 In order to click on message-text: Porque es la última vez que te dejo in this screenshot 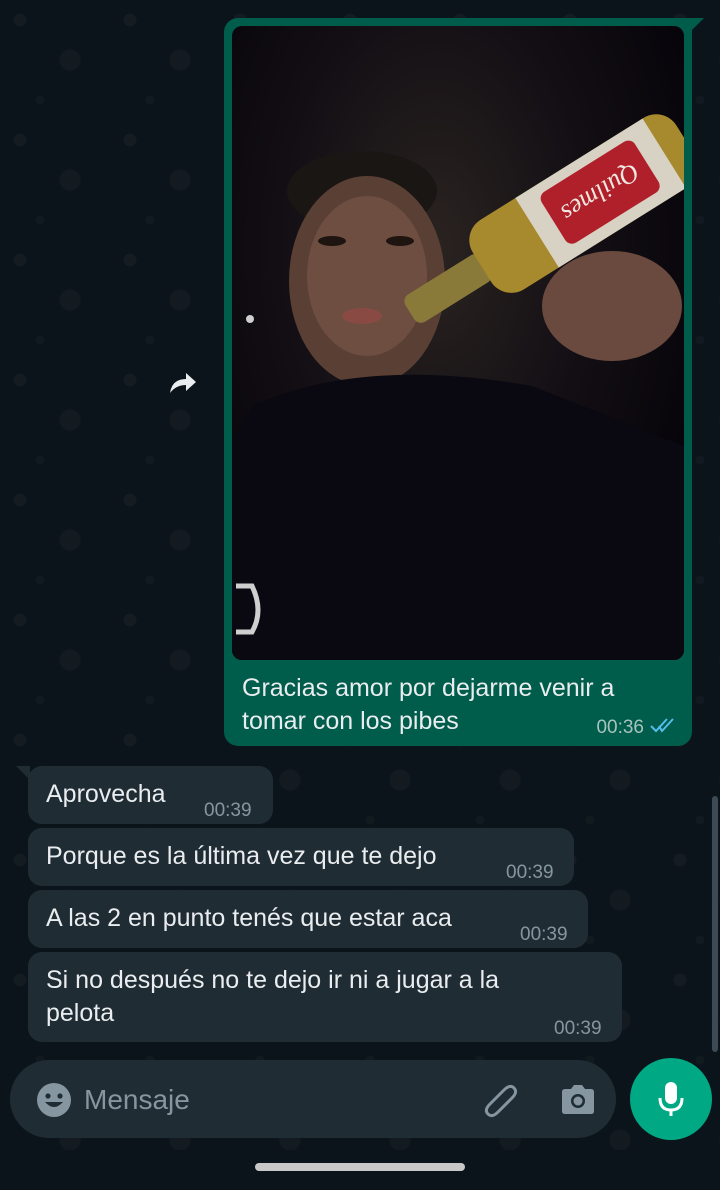, I will do `click(241, 856)`.